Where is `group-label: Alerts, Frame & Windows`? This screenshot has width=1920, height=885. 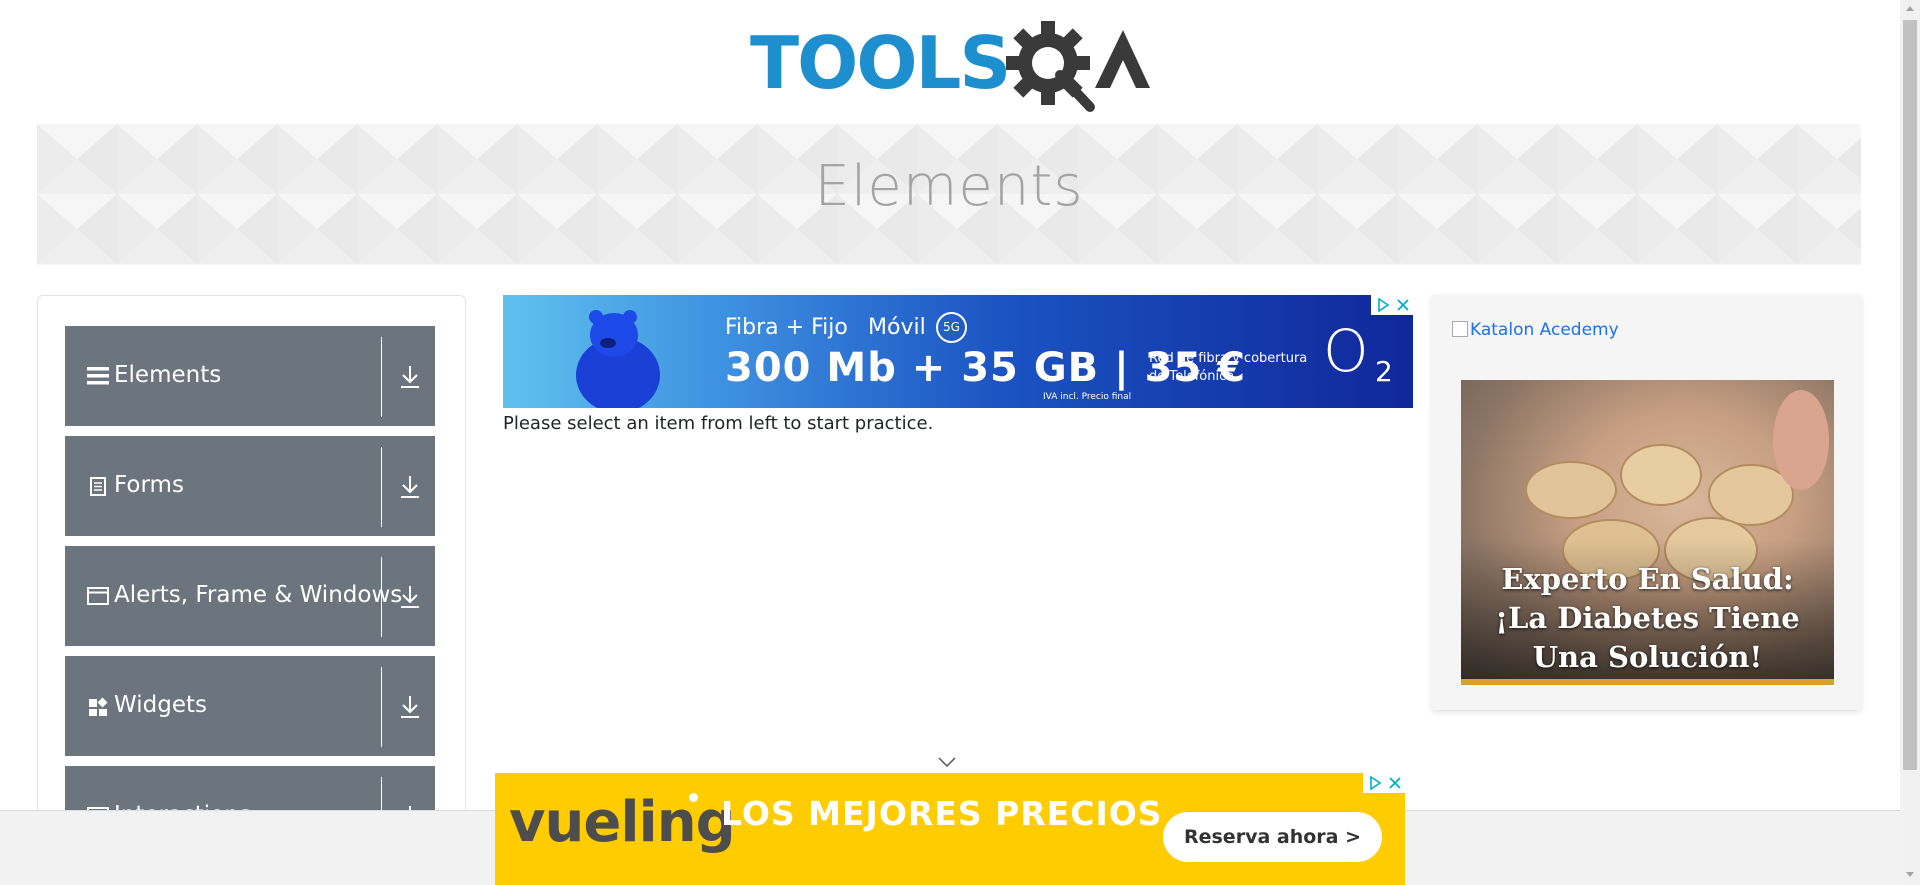
group-label: Alerts, Frame & Windows is located at coordinates (258, 595).